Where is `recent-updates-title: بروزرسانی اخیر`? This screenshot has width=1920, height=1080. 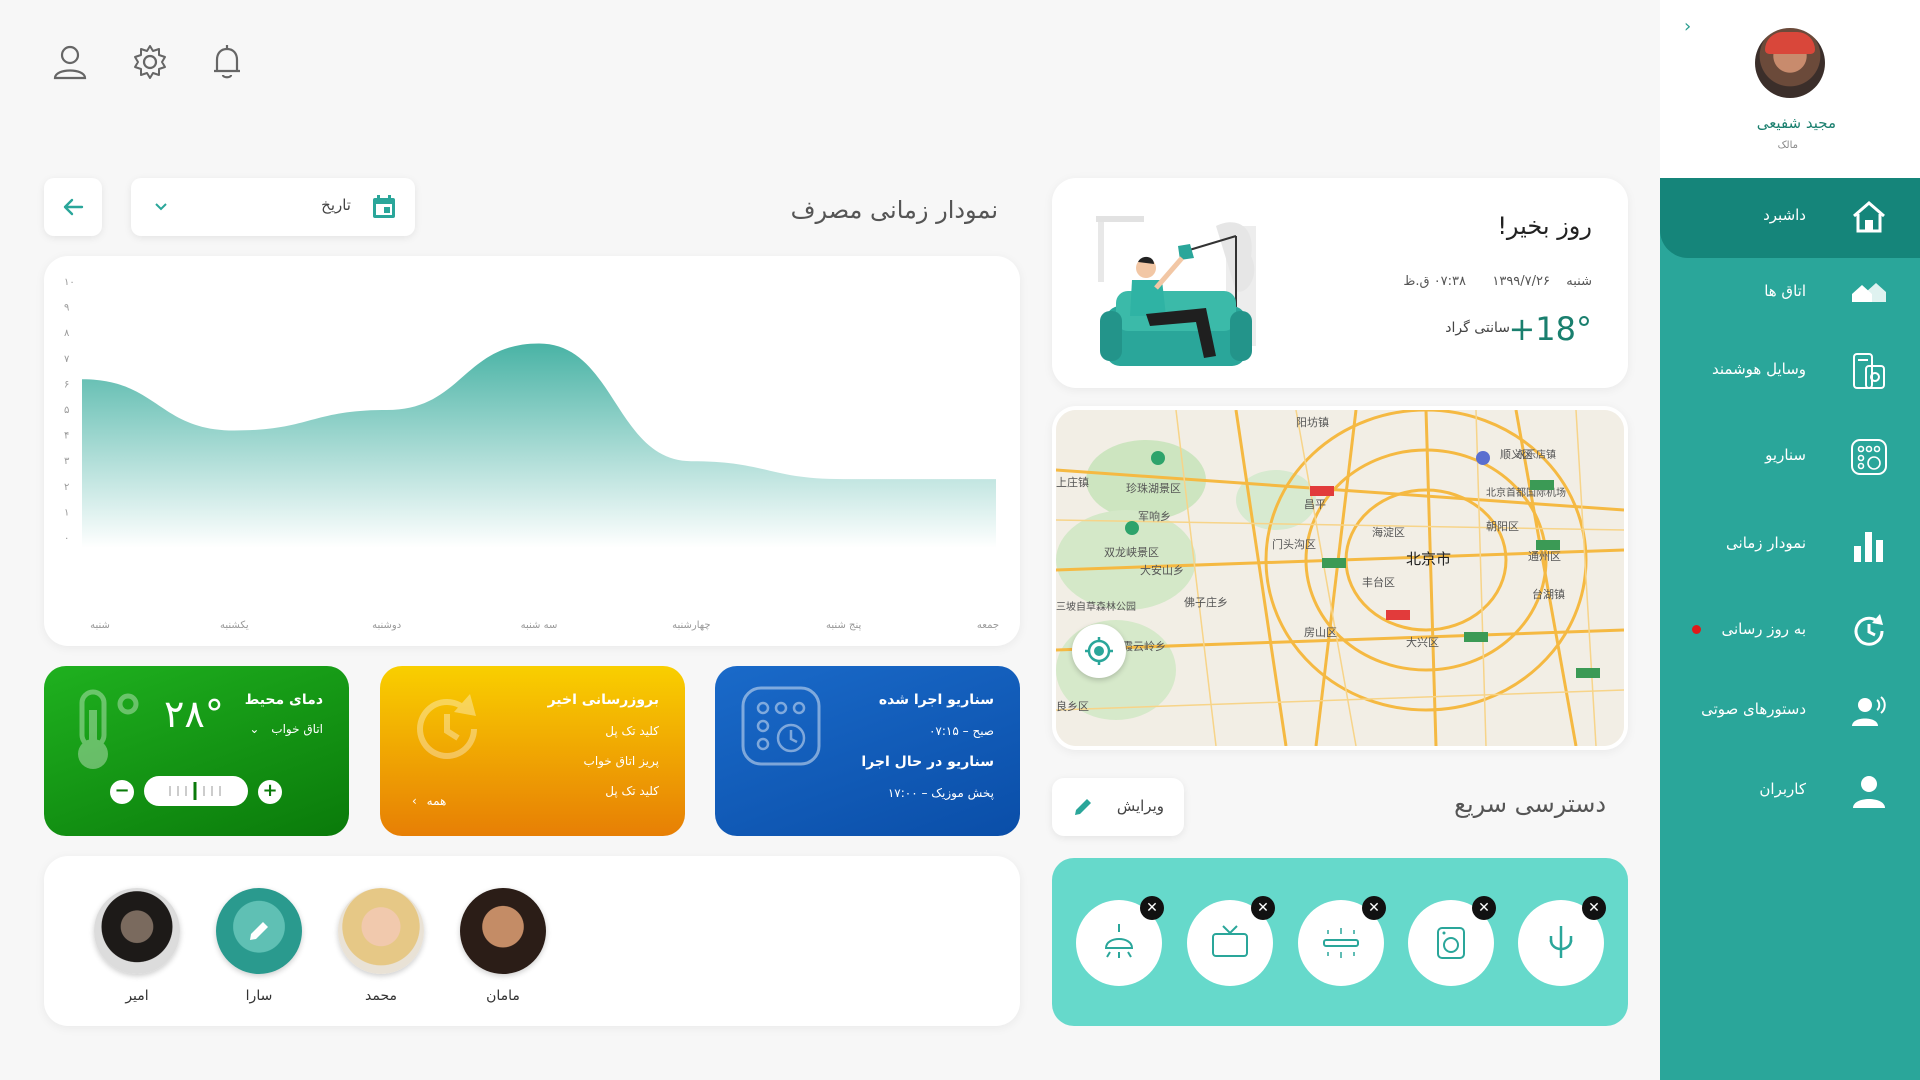
recent-updates-title: بروزرسانی اخیر is located at coordinates (603, 700).